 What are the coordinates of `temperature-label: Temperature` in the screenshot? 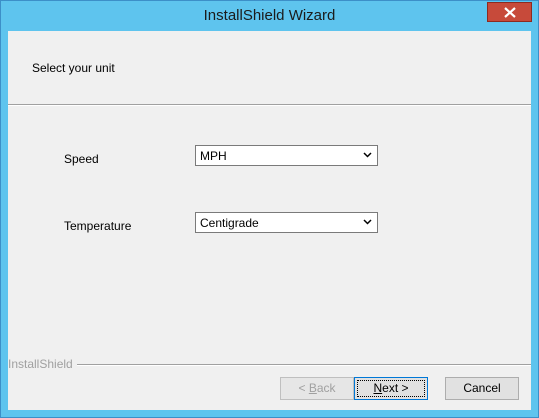 It's located at (98, 226).